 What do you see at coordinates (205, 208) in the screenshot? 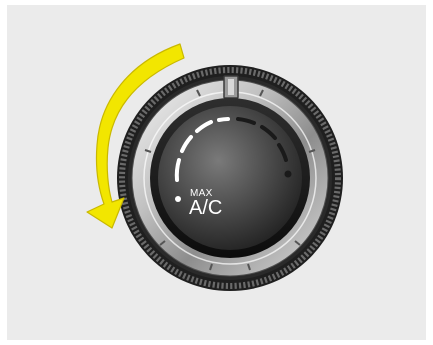
I see `ac-label: A/C` at bounding box center [205, 208].